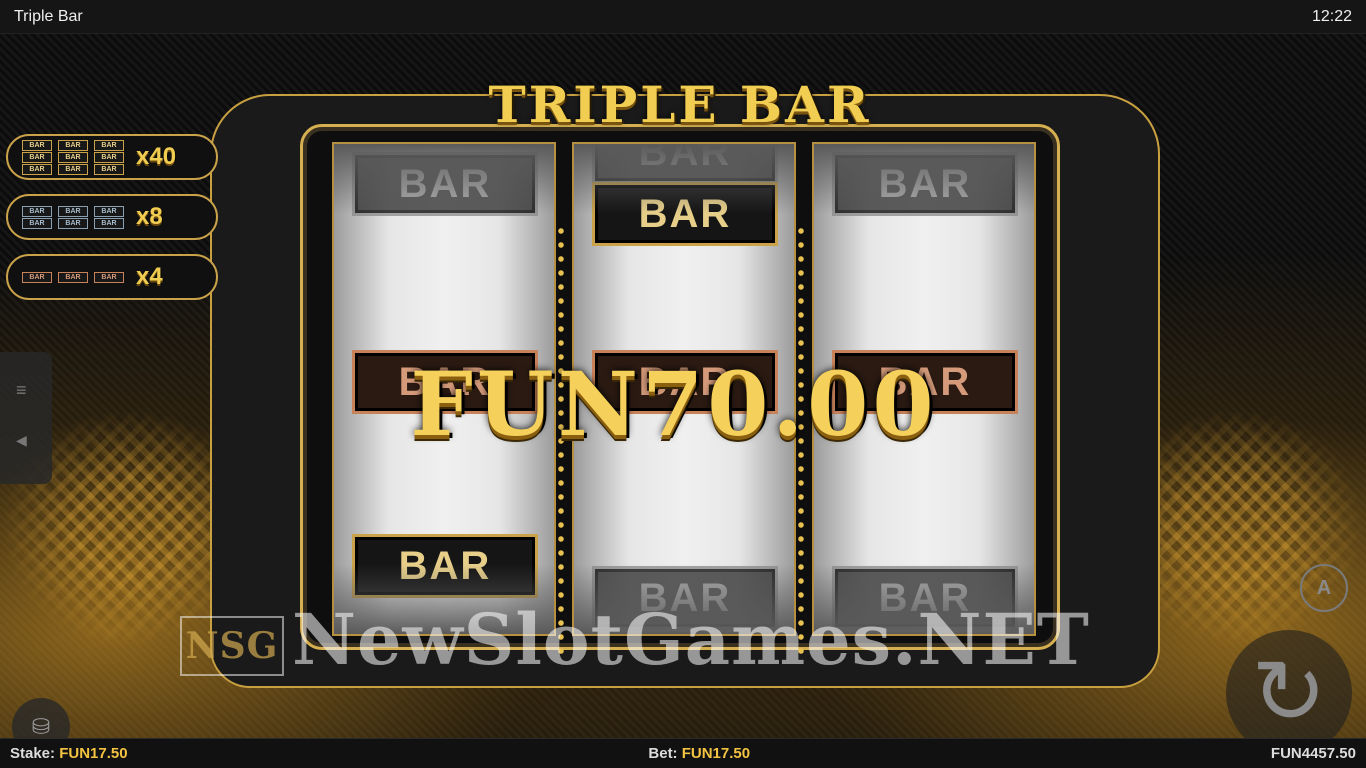 This screenshot has height=768, width=1366. Describe the element at coordinates (33, 753) in the screenshot. I see `stake-label: Stake:` at that location.